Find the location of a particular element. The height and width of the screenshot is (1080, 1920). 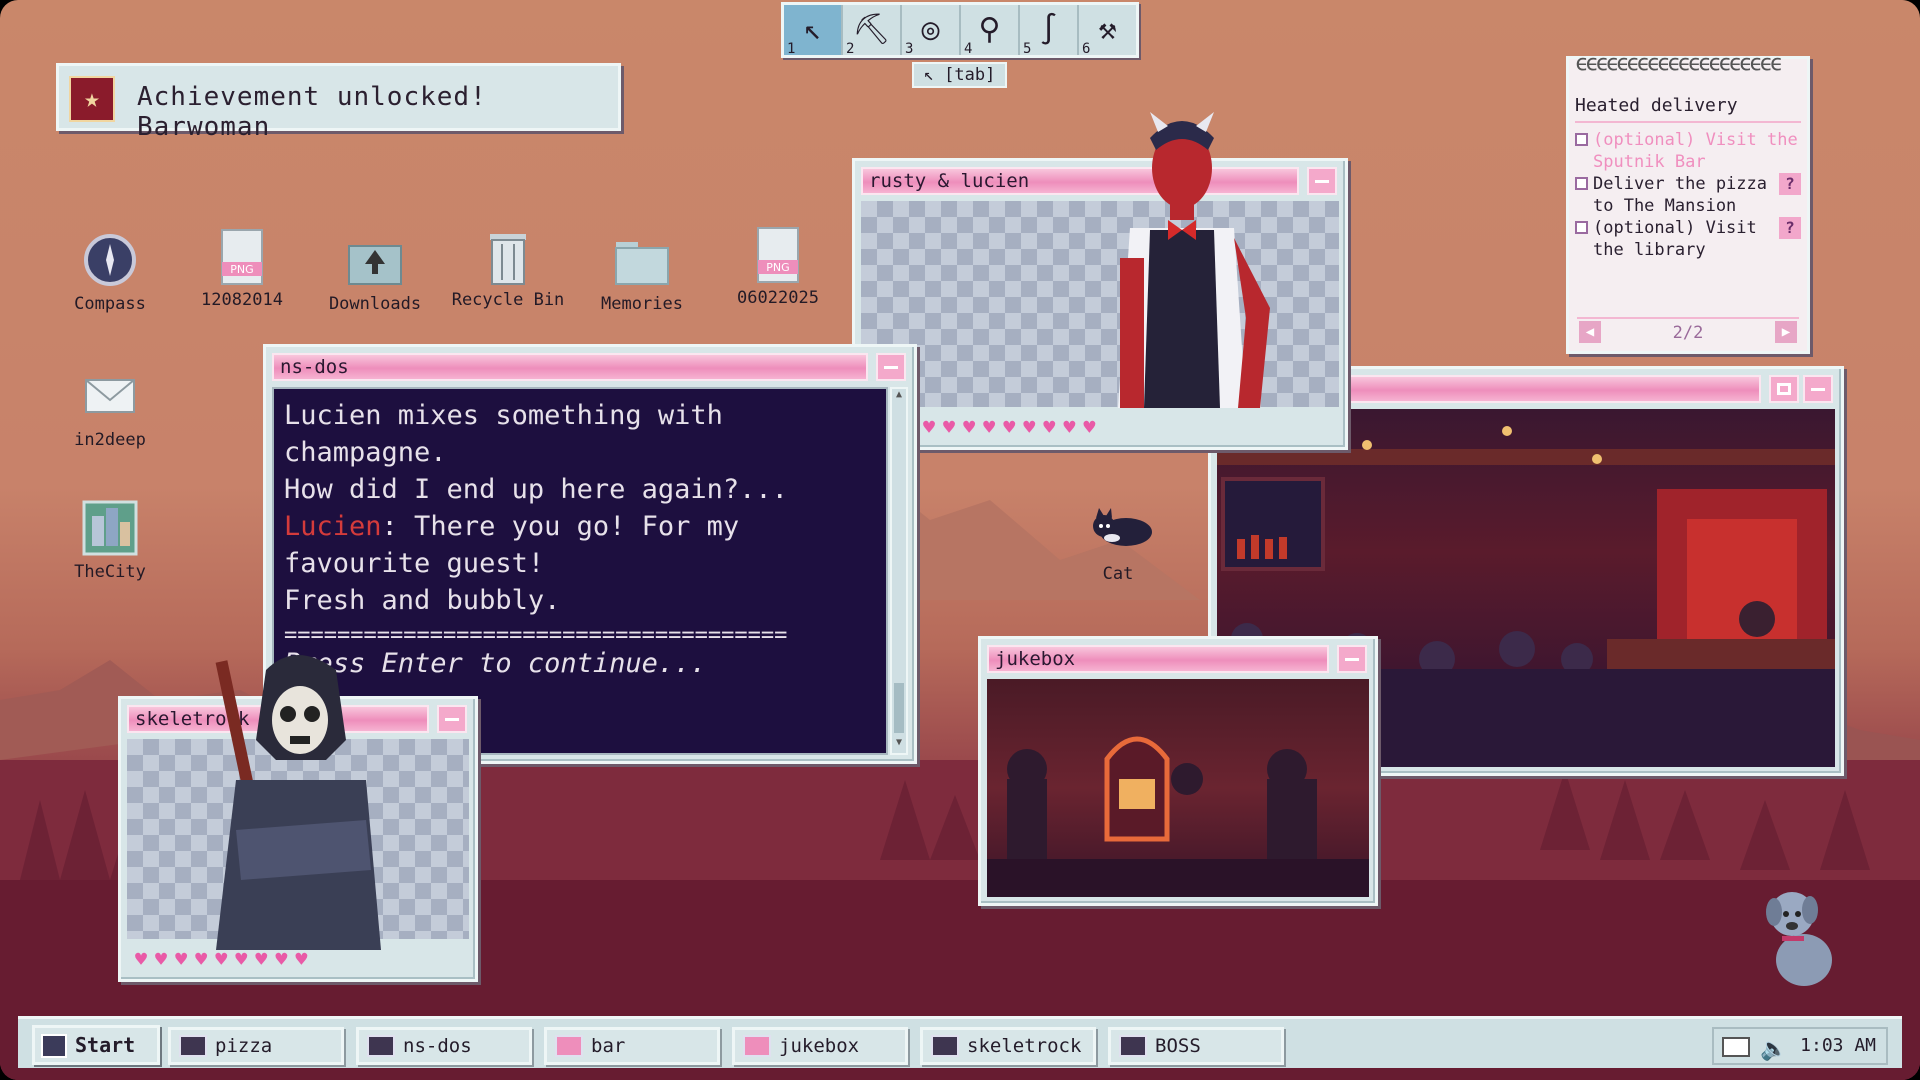

terminal-scrollbar: ▲ ▼ is located at coordinates (899, 571).